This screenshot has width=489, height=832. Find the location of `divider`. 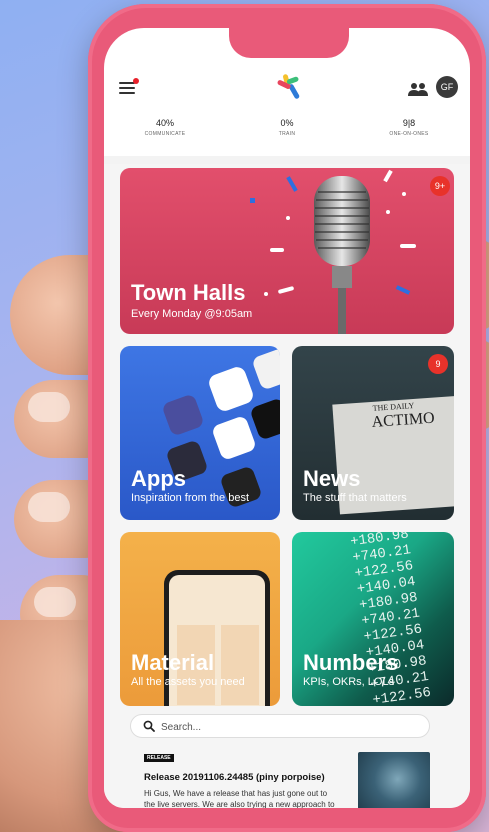

divider is located at coordinates (287, 160).